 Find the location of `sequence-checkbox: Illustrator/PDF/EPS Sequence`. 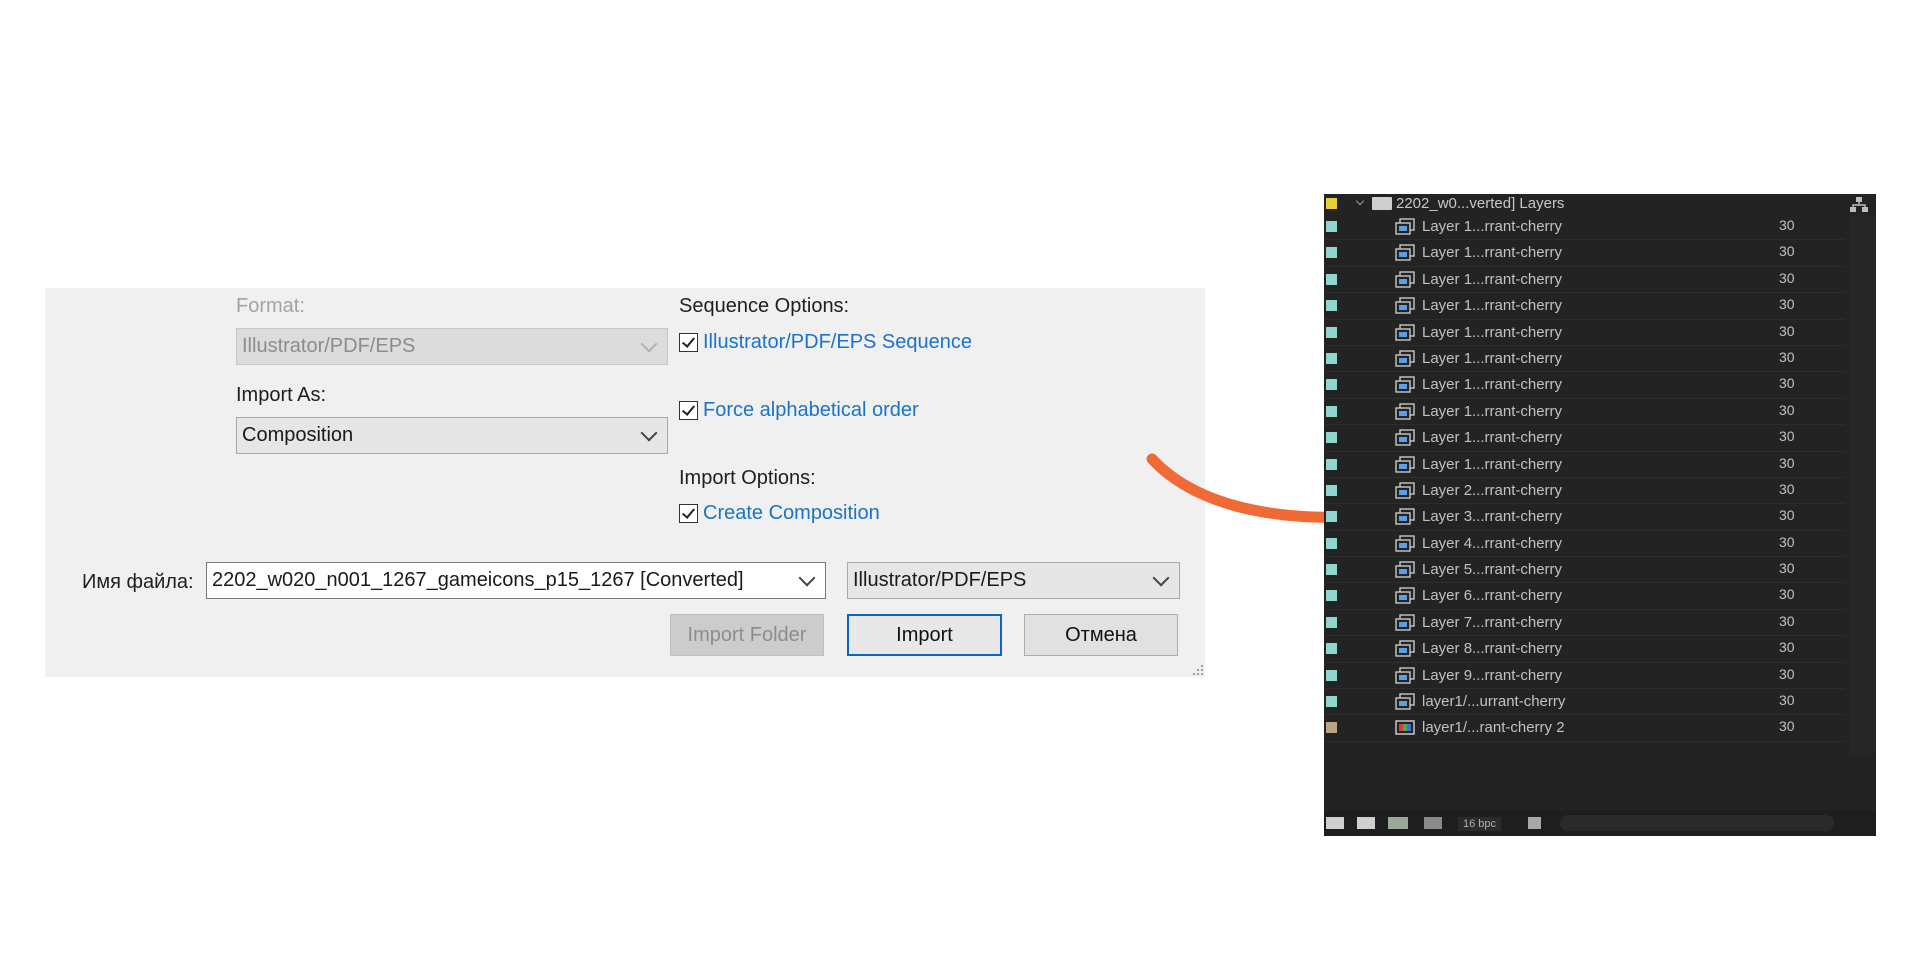

sequence-checkbox: Illustrator/PDF/EPS Sequence is located at coordinates (825, 342).